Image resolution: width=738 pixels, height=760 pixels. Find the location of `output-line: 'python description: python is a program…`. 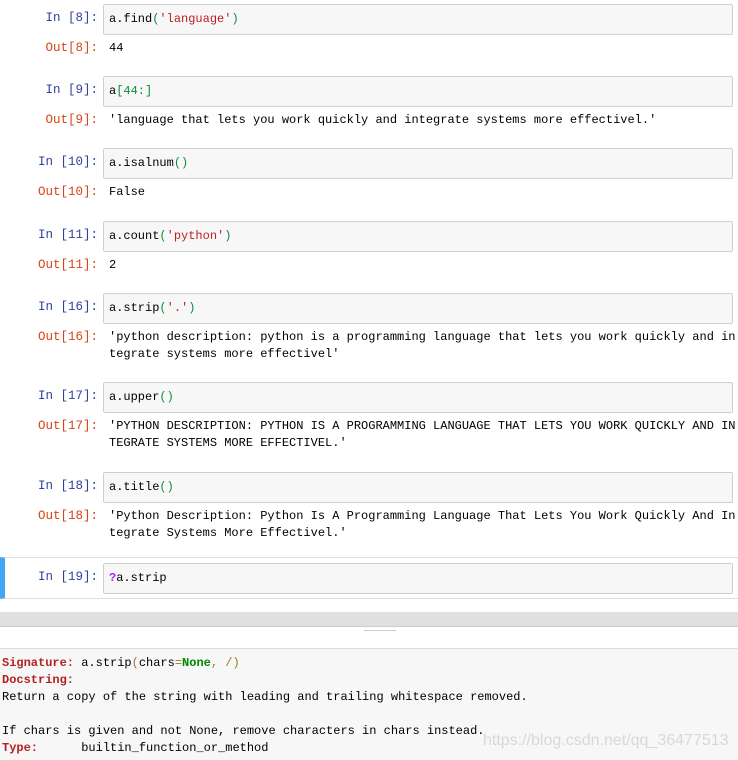

output-line: 'python description: python is a program… is located at coordinates (422, 337).